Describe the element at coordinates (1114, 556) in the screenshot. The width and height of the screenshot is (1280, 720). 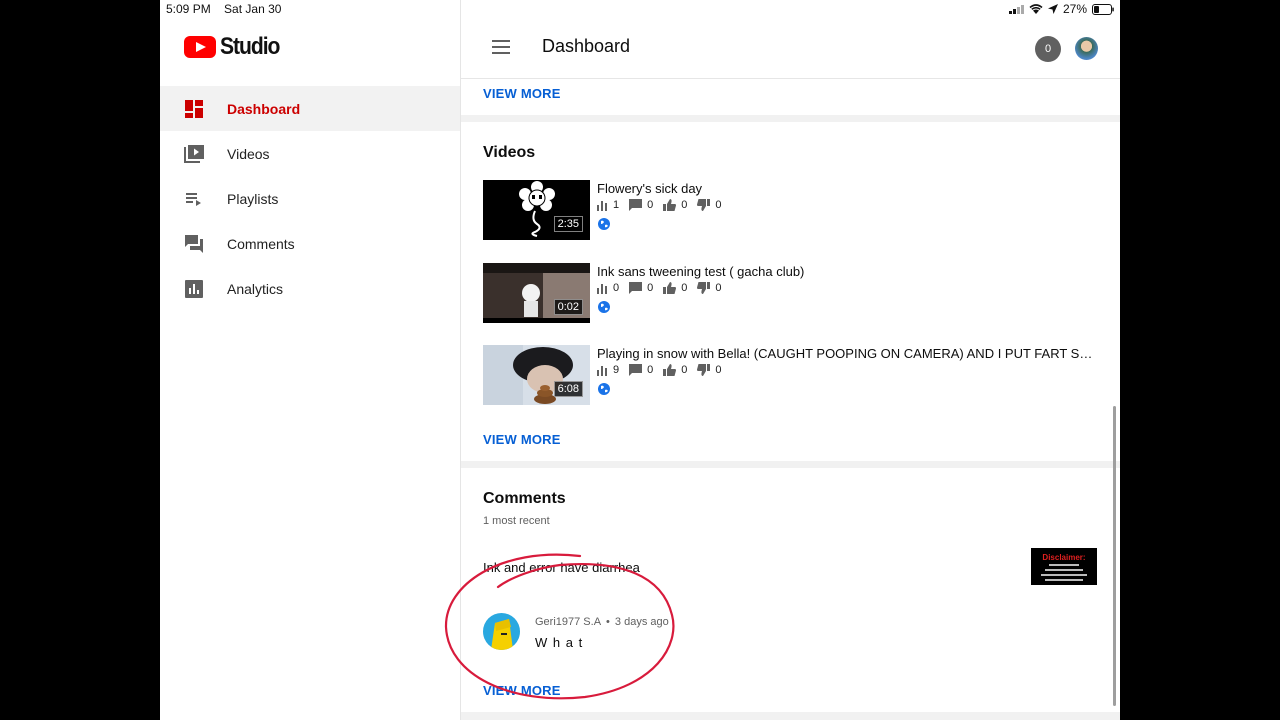
I see `scrollbar` at that location.